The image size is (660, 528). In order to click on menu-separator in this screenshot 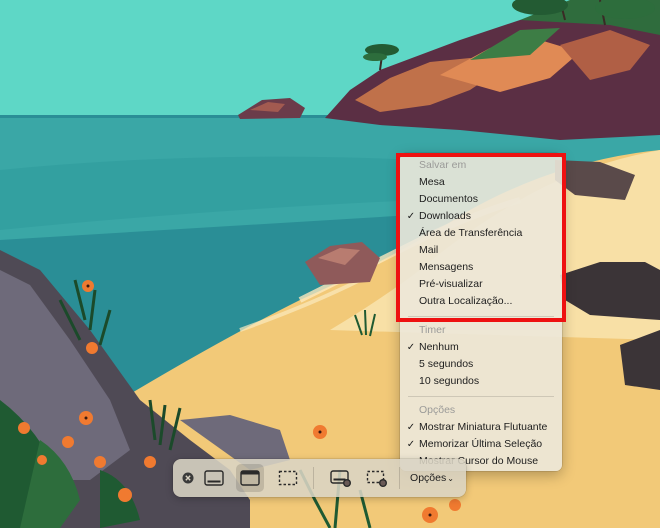, I will do `click(481, 396)`.